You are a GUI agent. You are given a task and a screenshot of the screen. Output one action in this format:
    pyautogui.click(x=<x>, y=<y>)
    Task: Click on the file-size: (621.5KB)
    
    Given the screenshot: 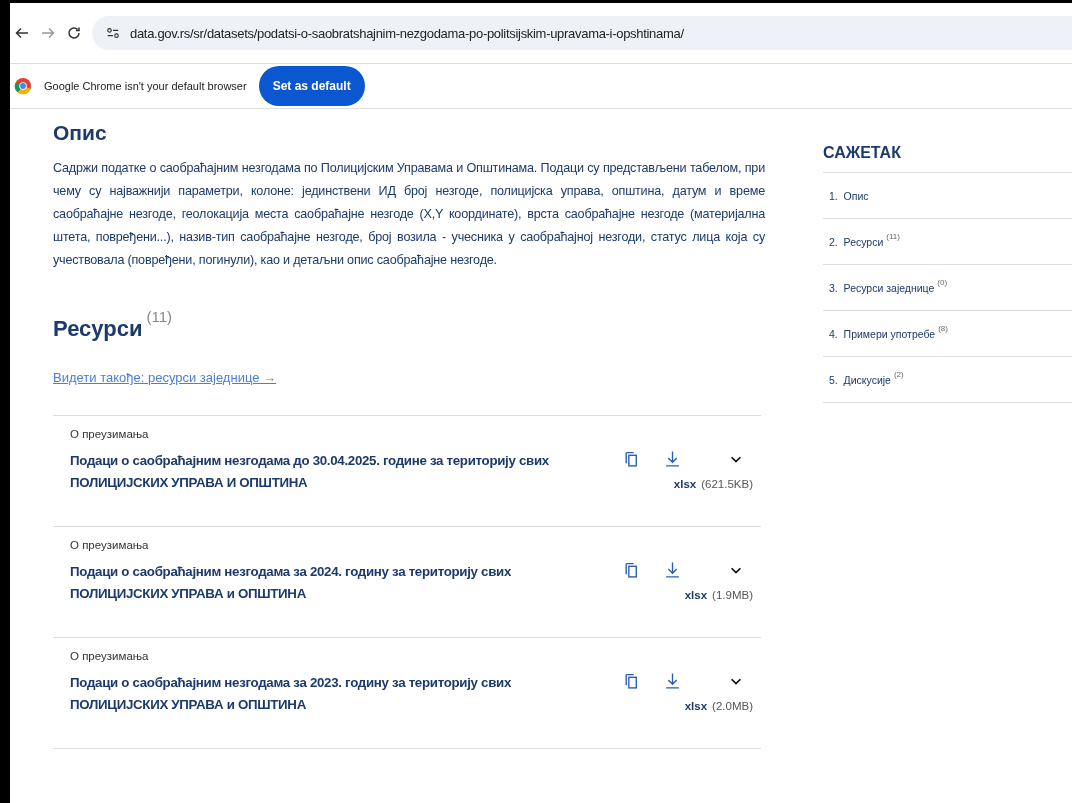 What is the action you would take?
    pyautogui.click(x=727, y=484)
    